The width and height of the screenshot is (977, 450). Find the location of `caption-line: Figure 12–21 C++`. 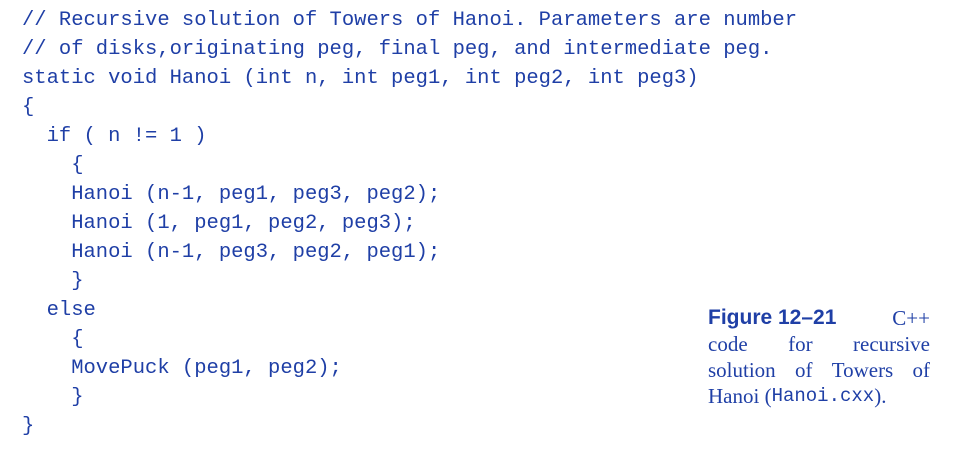

caption-line: Figure 12–21 C++ is located at coordinates (819, 318).